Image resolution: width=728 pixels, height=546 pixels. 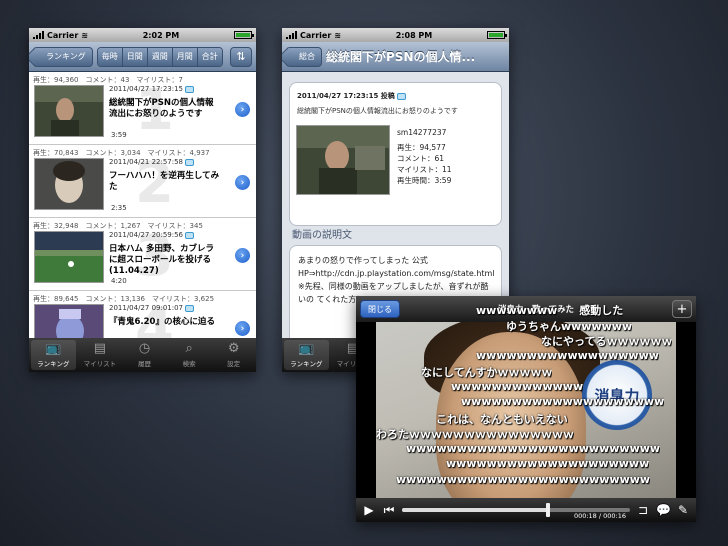 What do you see at coordinates (161, 260) in the screenshot?
I see `row-title: 日本ハム 多田野、カブレラに超スローボールを投げる (11.04.27)` at bounding box center [161, 260].